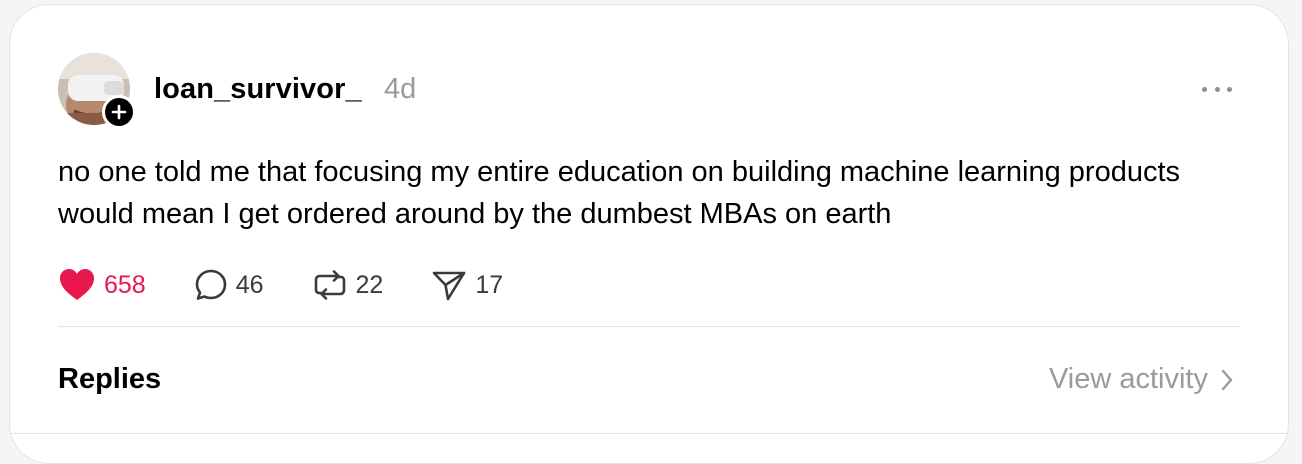 Image resolution: width=1302 pixels, height=464 pixels. What do you see at coordinates (1128, 379) in the screenshot?
I see `view-activity-label: View activity` at bounding box center [1128, 379].